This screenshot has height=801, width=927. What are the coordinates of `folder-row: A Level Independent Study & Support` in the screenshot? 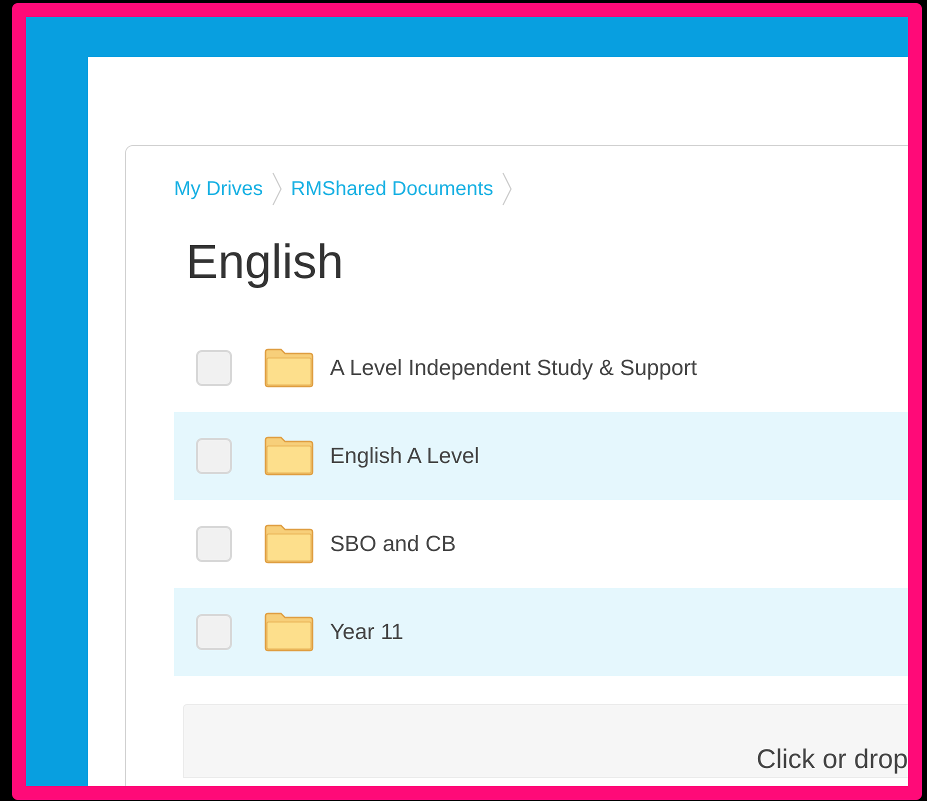 It's located at (541, 368).